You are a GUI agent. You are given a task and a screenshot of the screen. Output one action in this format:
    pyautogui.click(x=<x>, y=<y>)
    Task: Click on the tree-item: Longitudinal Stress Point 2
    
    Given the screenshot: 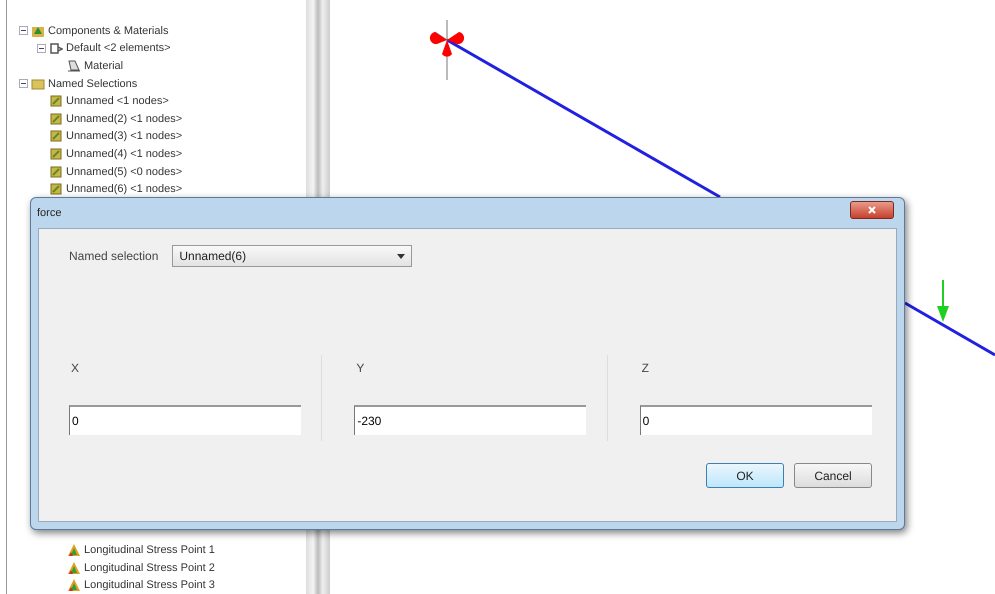 What is the action you would take?
    pyautogui.click(x=149, y=568)
    